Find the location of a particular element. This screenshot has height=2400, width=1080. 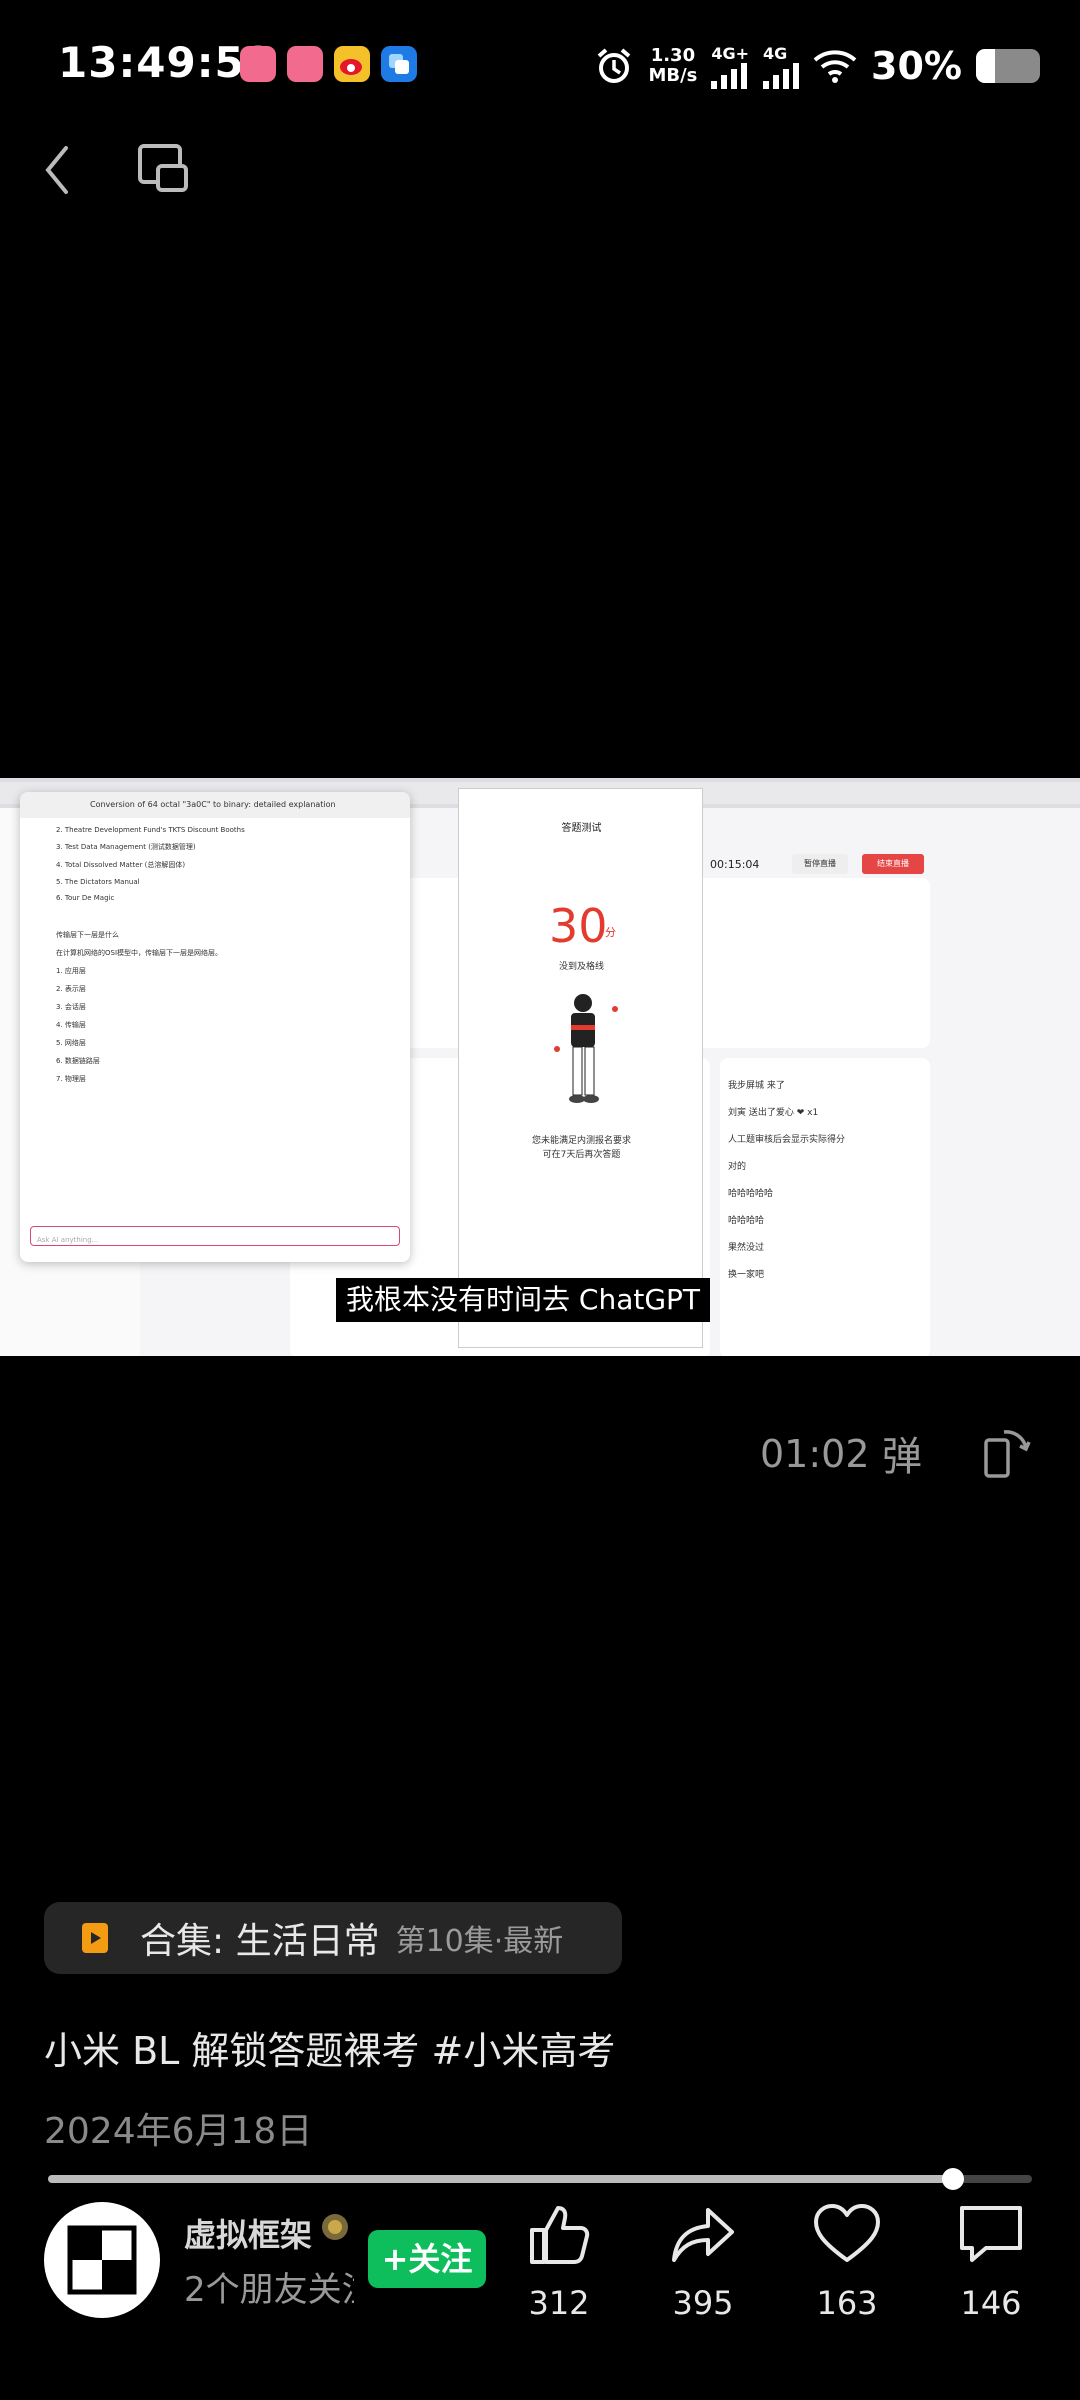

phone-mirror: 答题测试 30 分 没到及格线 您未能满足内测报名要求 可在7天后再次答题 is located at coordinates (580, 1068).